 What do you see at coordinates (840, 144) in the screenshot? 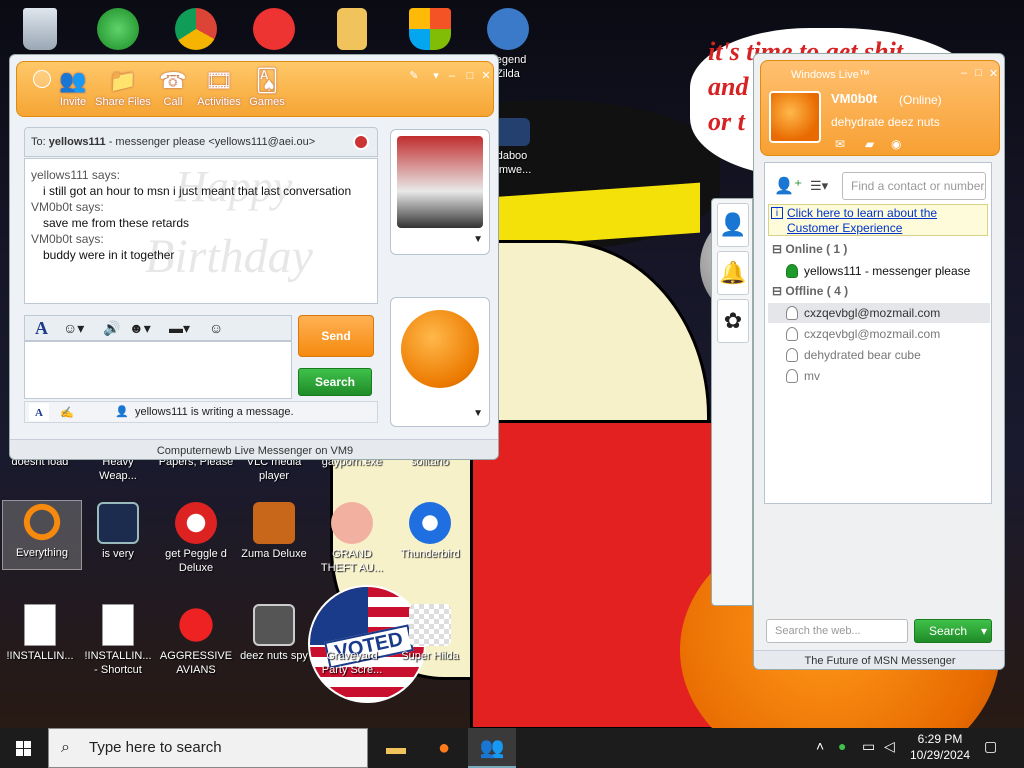
I see `mail-icon: ✉` at bounding box center [840, 144].